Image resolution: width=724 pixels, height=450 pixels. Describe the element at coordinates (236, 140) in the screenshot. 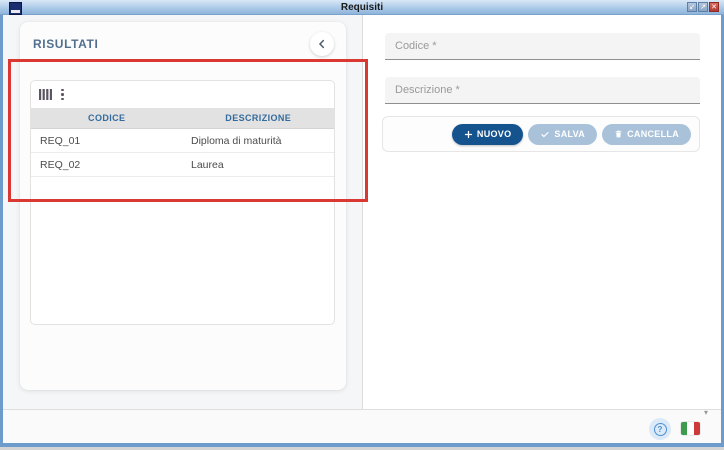

I see `cell-descrizione: Diploma di maturità` at that location.